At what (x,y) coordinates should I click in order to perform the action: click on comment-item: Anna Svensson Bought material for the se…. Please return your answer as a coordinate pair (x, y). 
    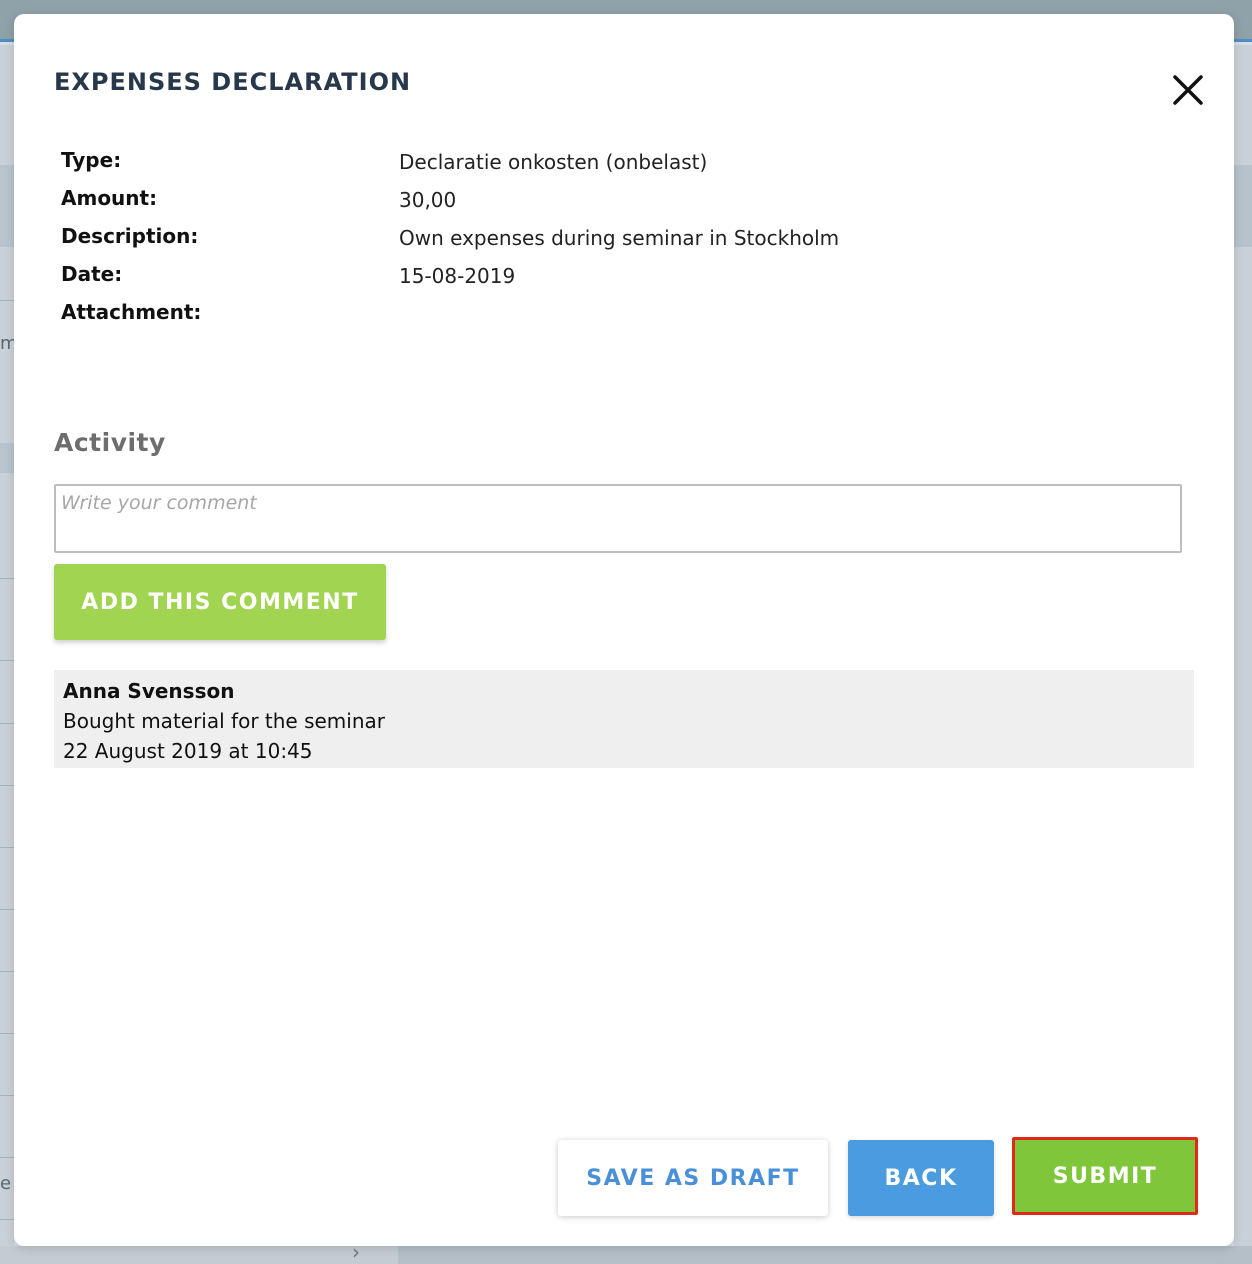
    Looking at the image, I should click on (624, 719).